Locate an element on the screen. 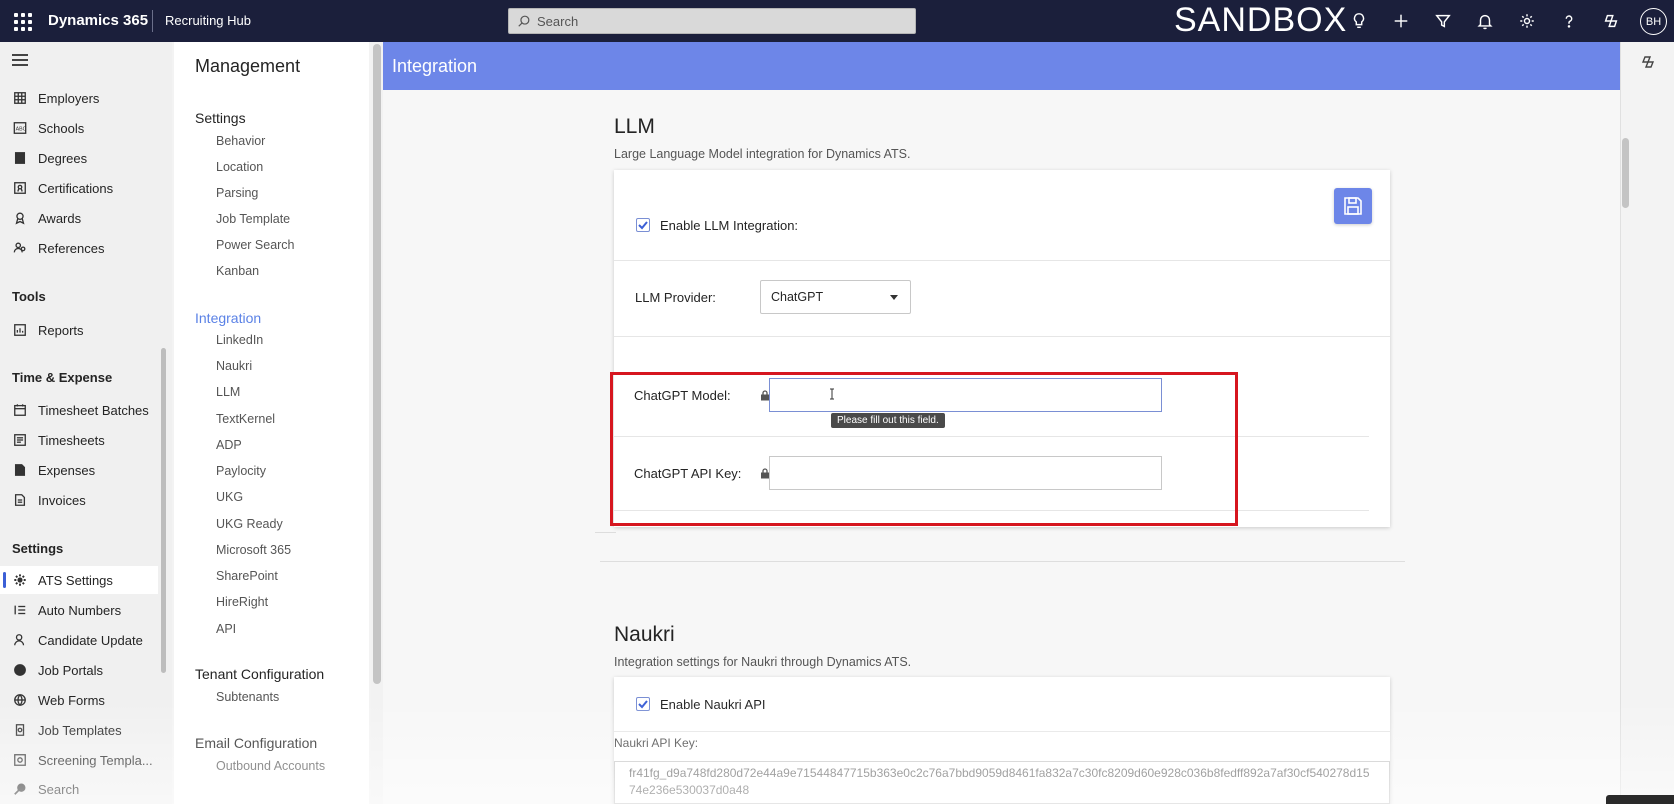  settings-link-kanban: Kanban is located at coordinates (237, 271).